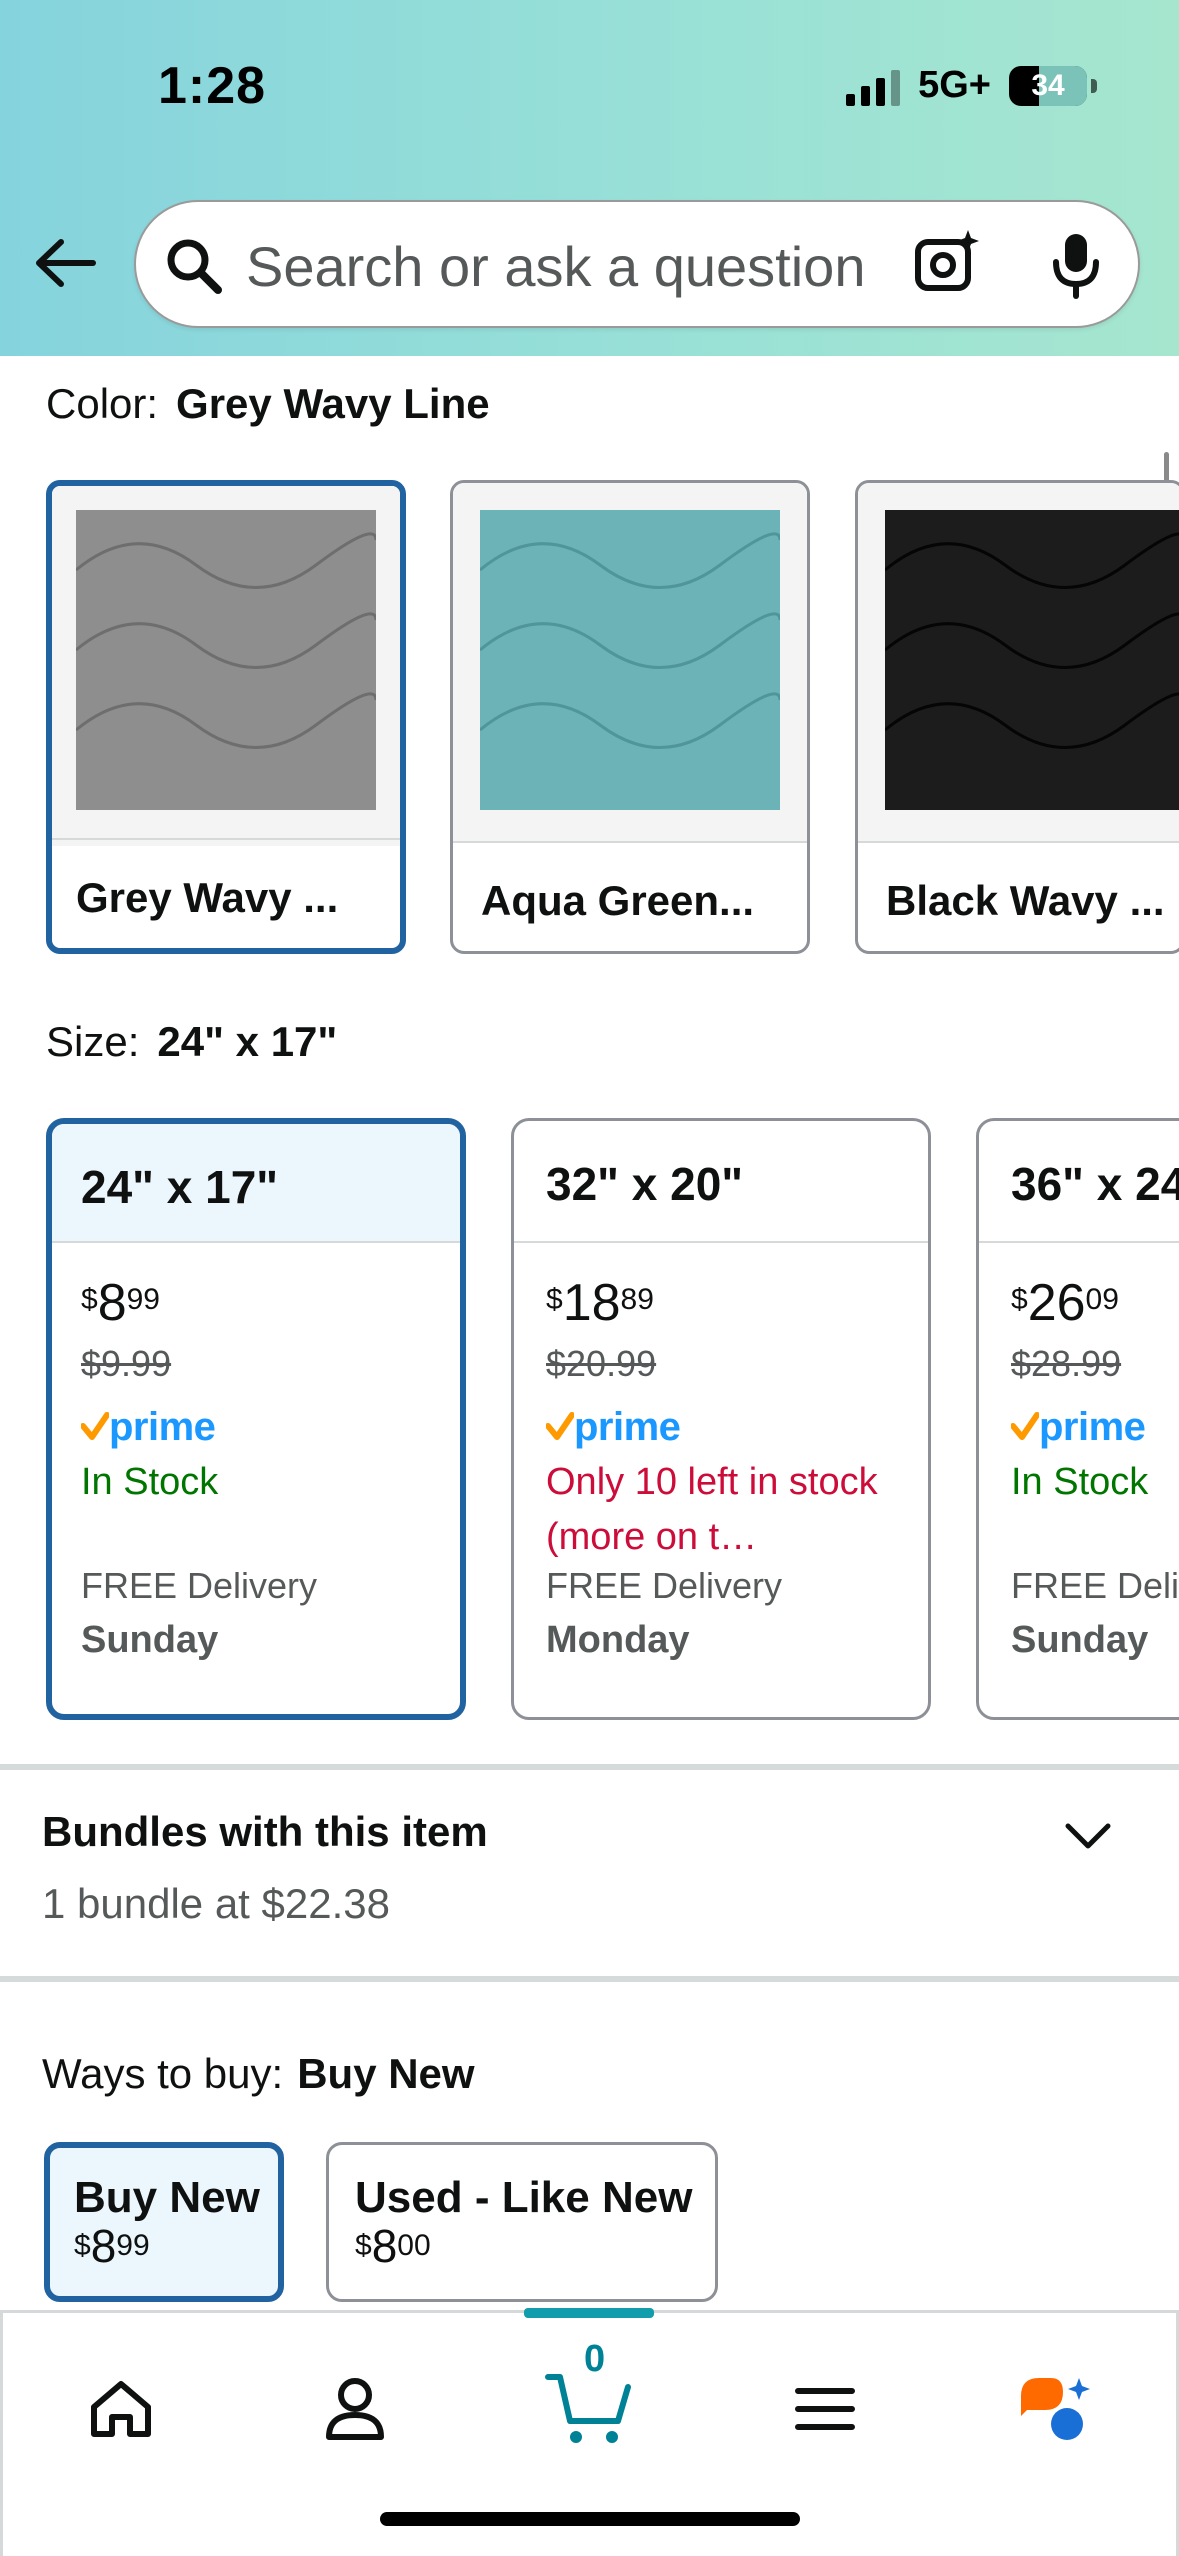 The image size is (1179, 2556). Describe the element at coordinates (1065, 1303) in the screenshot. I see `size-price: $26 09` at that location.